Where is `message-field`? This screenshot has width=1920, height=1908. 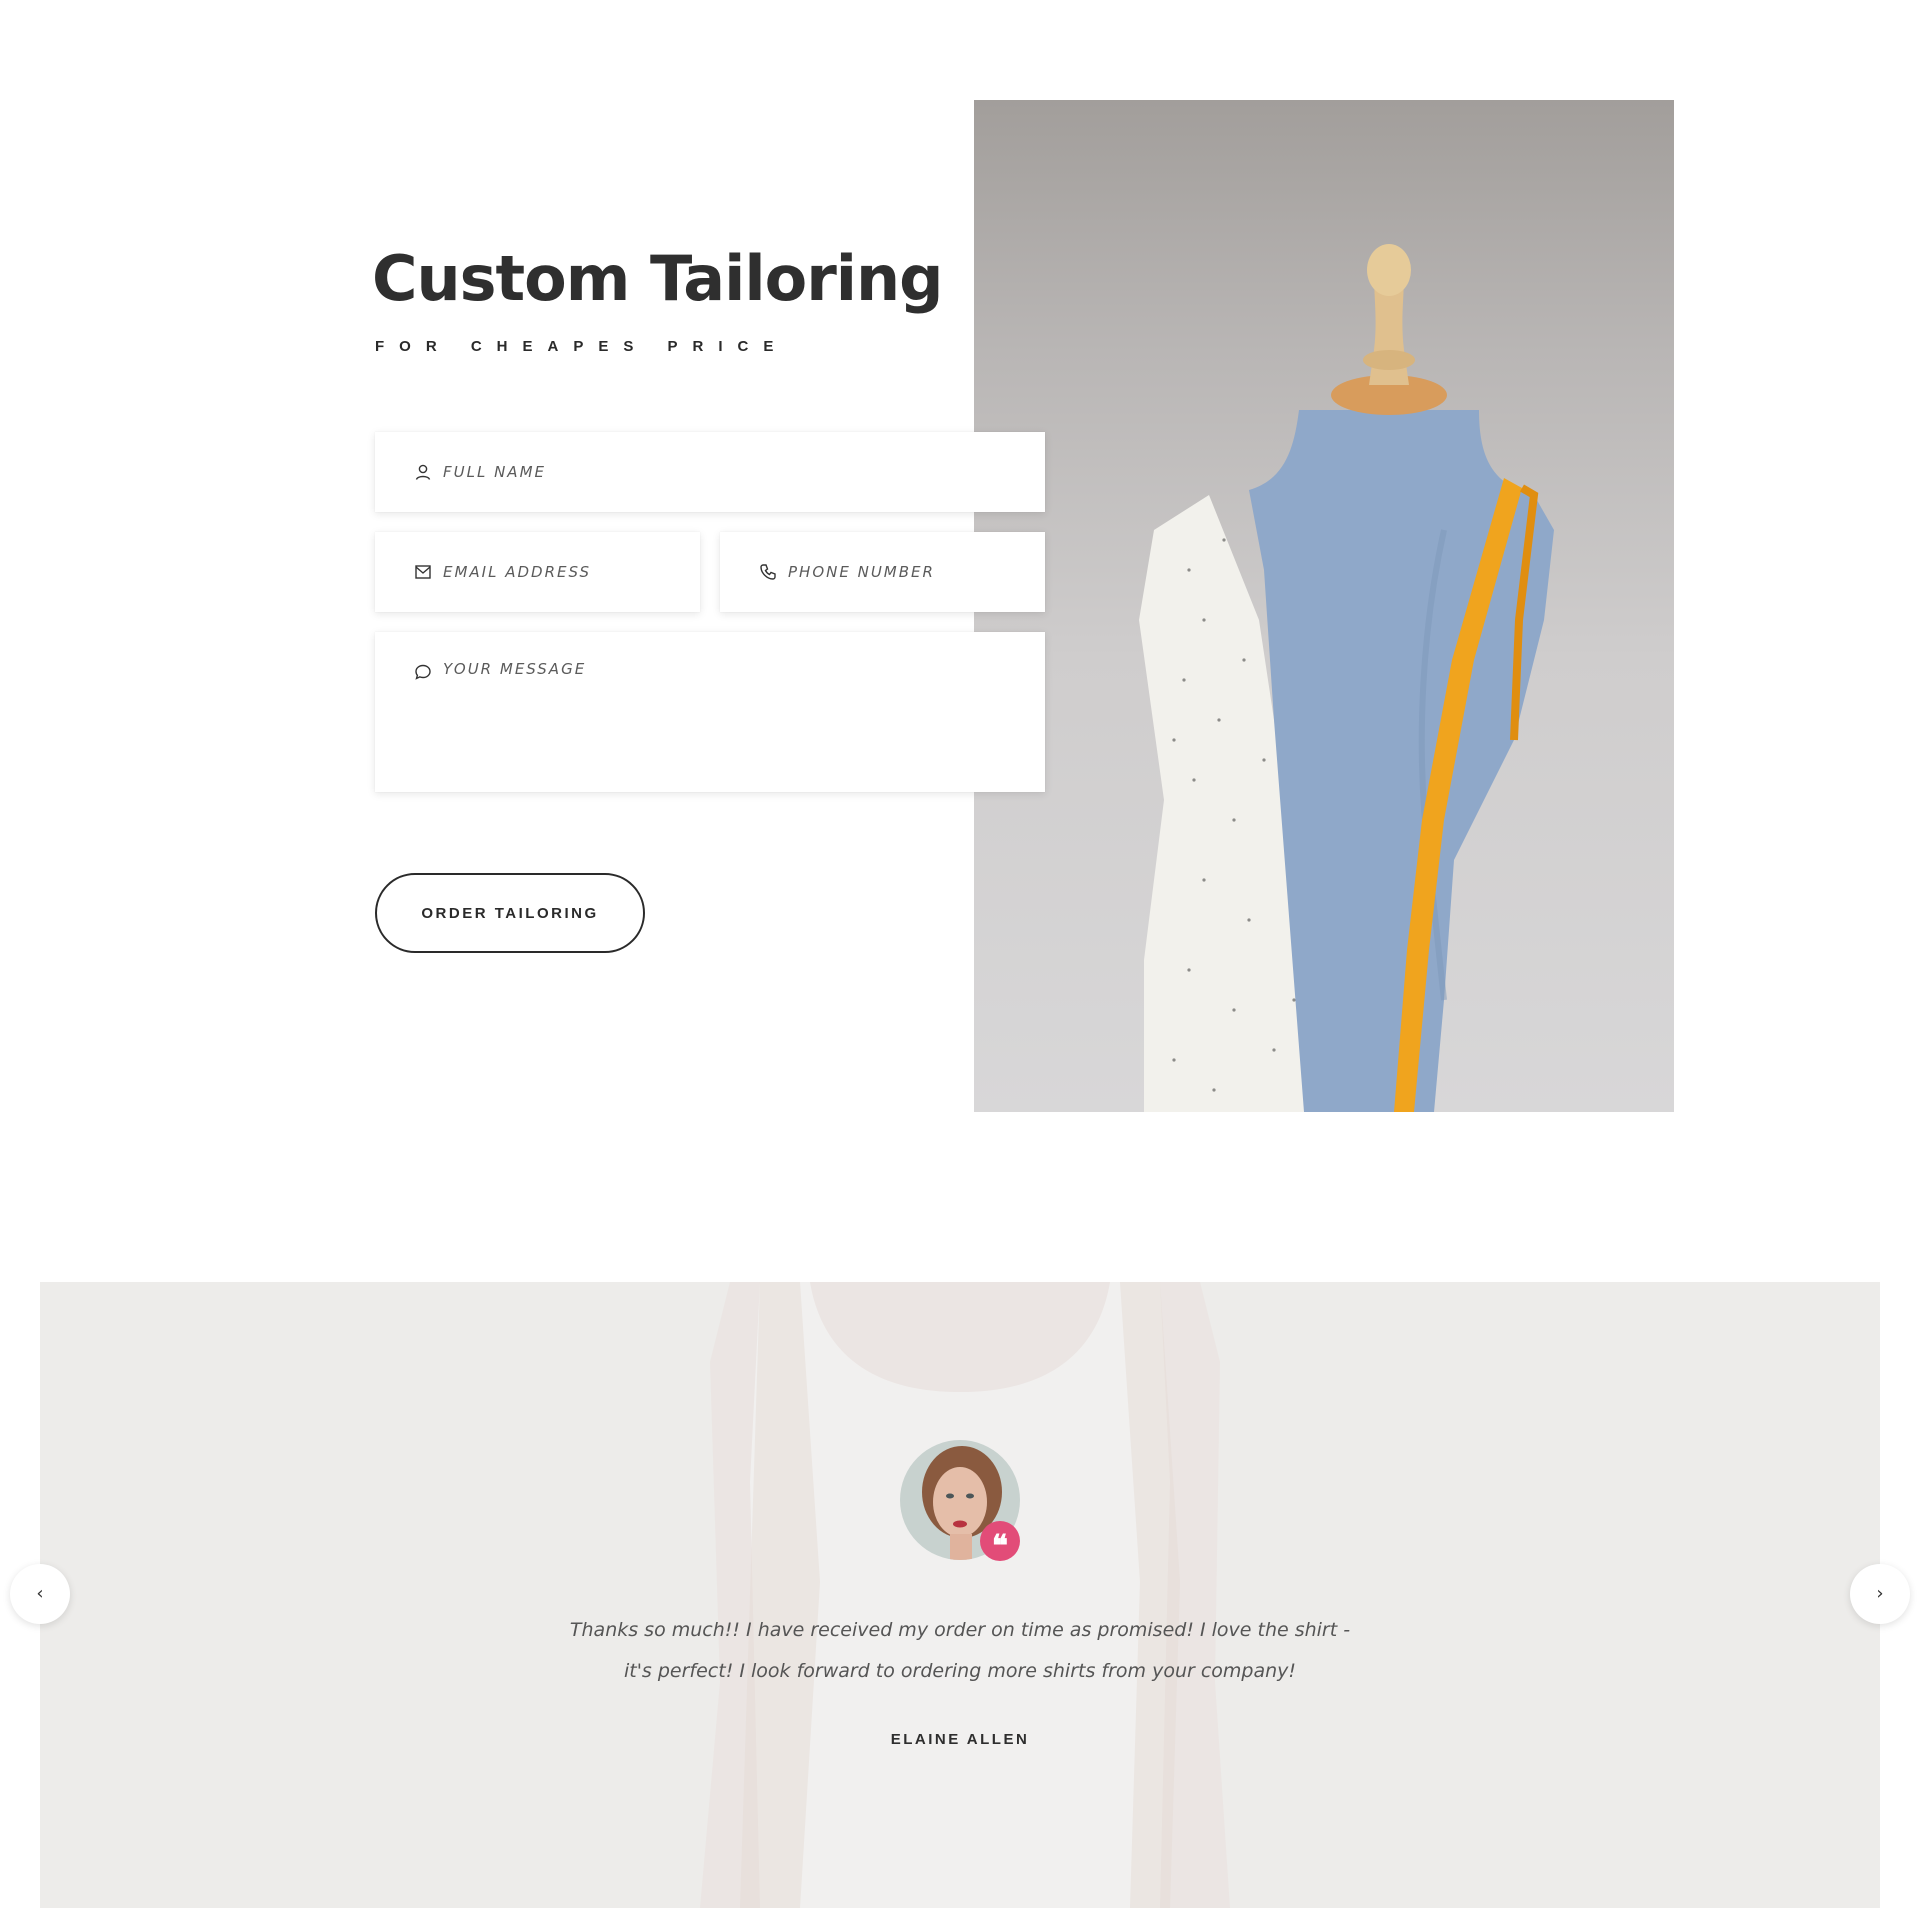
message-field is located at coordinates (710, 712).